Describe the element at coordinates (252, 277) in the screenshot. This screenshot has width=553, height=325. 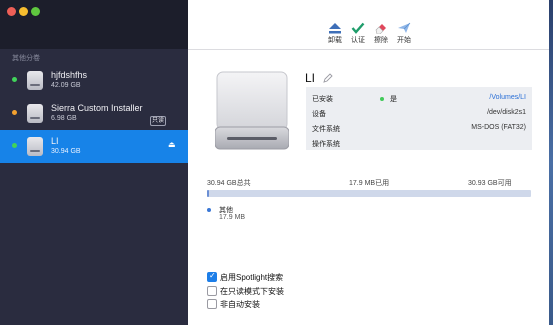
I see `spotlight-label: 启用Spotlight搜索` at that location.